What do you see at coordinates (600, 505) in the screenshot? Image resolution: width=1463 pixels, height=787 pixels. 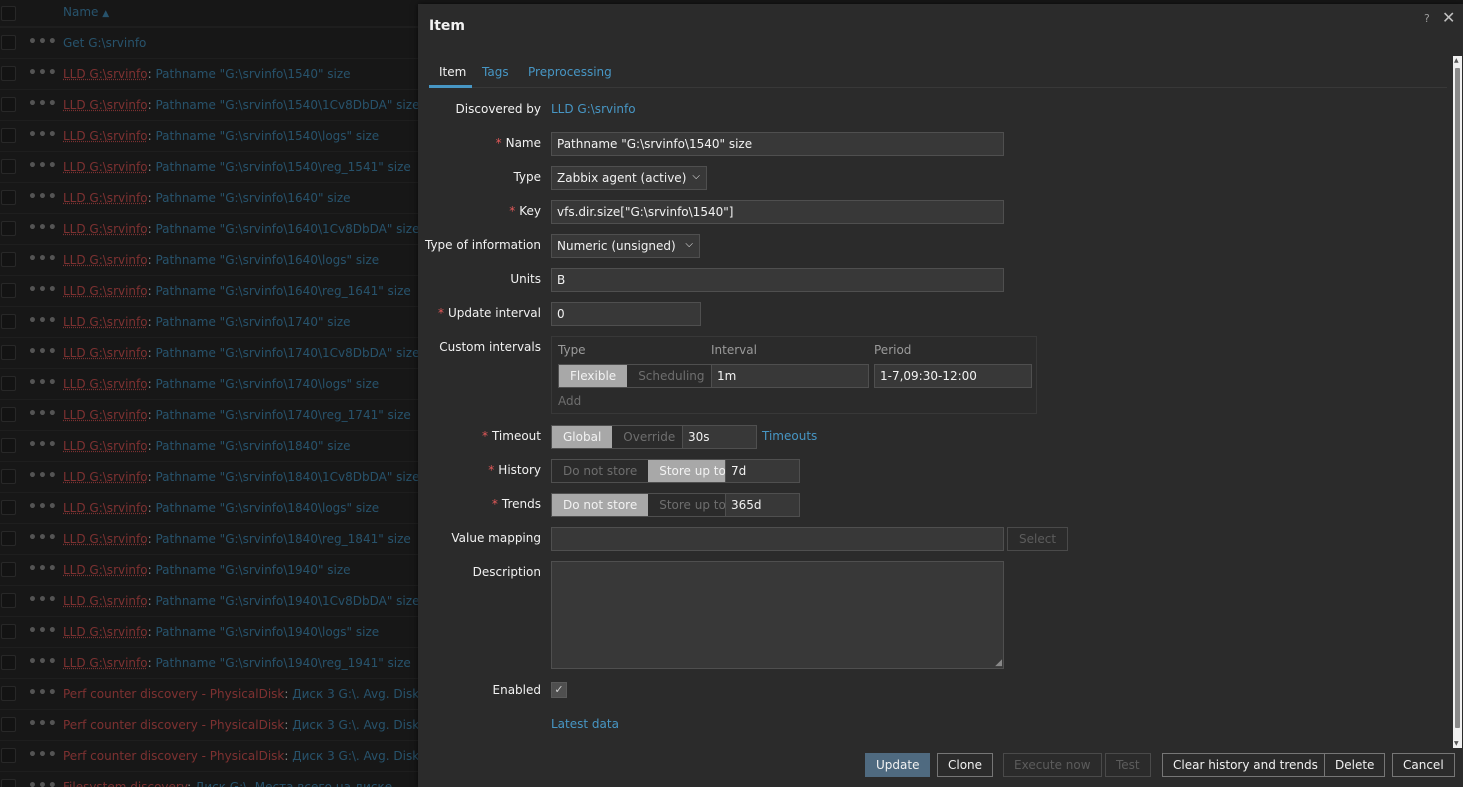 I see `trends-do-not-store-option: Do not store` at bounding box center [600, 505].